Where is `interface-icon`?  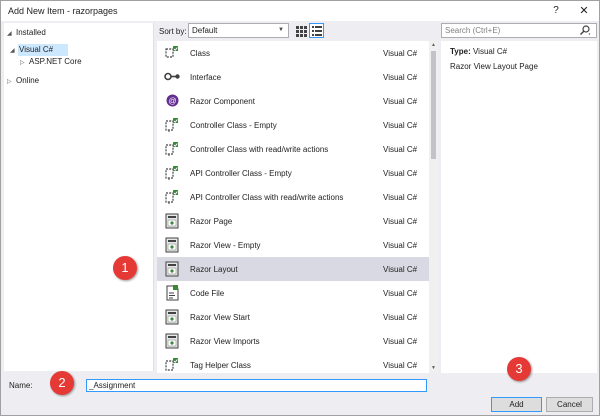 interface-icon is located at coordinates (172, 76).